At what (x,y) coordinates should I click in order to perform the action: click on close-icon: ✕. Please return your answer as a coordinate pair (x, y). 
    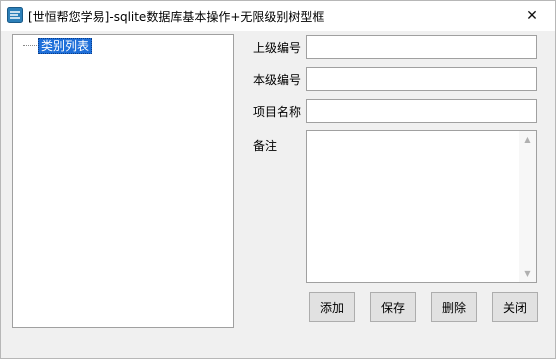
    Looking at the image, I should click on (532, 16).